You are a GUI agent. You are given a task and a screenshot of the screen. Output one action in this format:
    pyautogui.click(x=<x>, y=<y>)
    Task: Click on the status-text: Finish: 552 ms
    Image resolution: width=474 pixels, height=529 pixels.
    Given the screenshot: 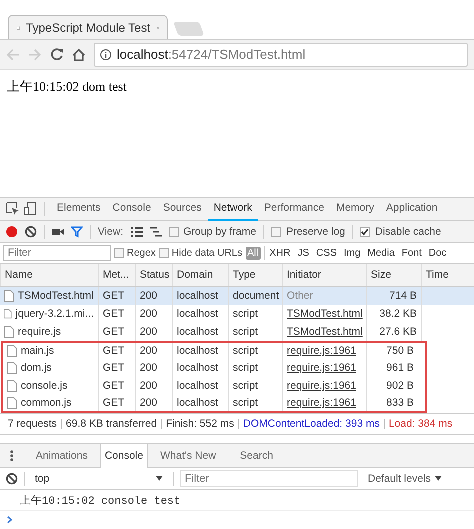 What is the action you would take?
    pyautogui.click(x=200, y=424)
    